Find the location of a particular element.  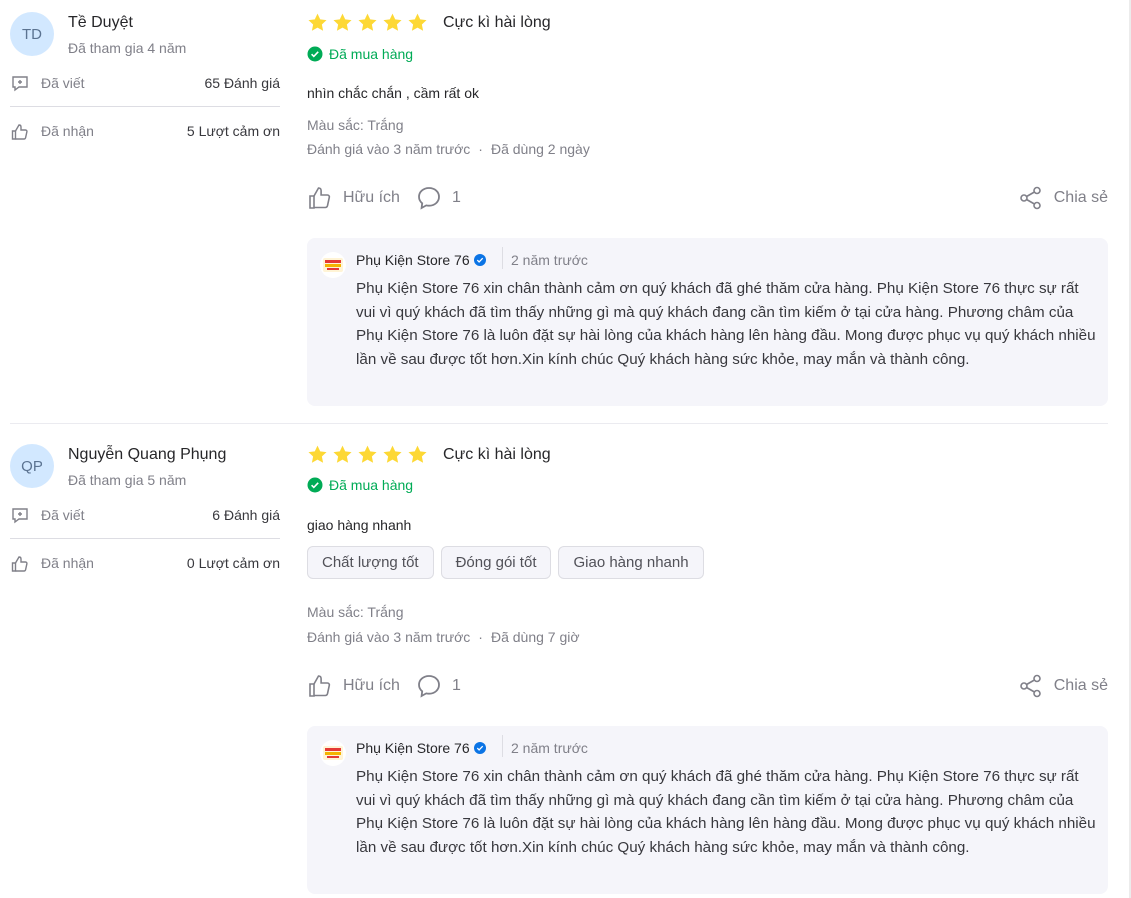

review-comment: nhìn chắc chắn , cầm rất ok is located at coordinates (393, 93).